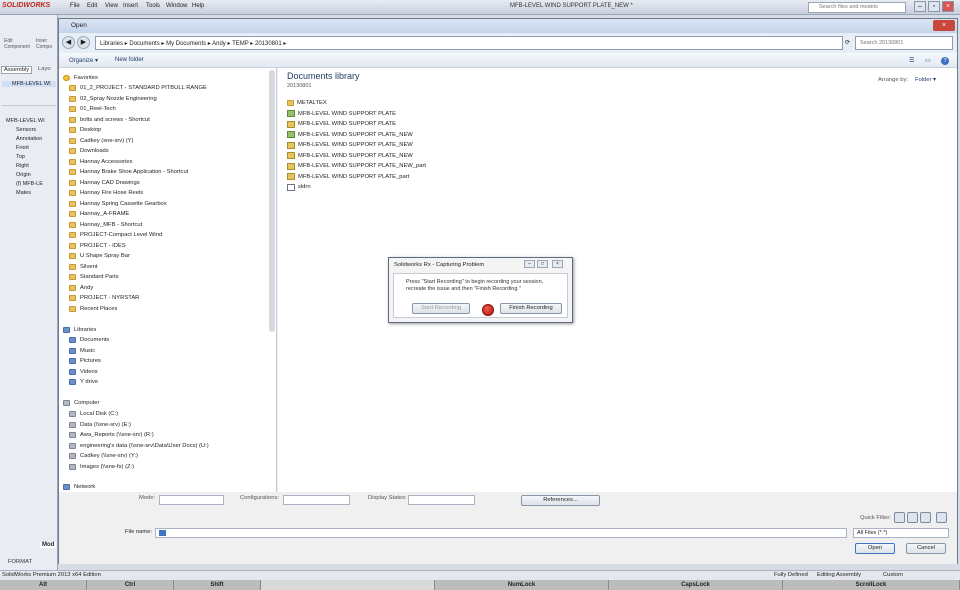  What do you see at coordinates (83, 60) in the screenshot?
I see `organize-button: Organize ▾` at bounding box center [83, 60].